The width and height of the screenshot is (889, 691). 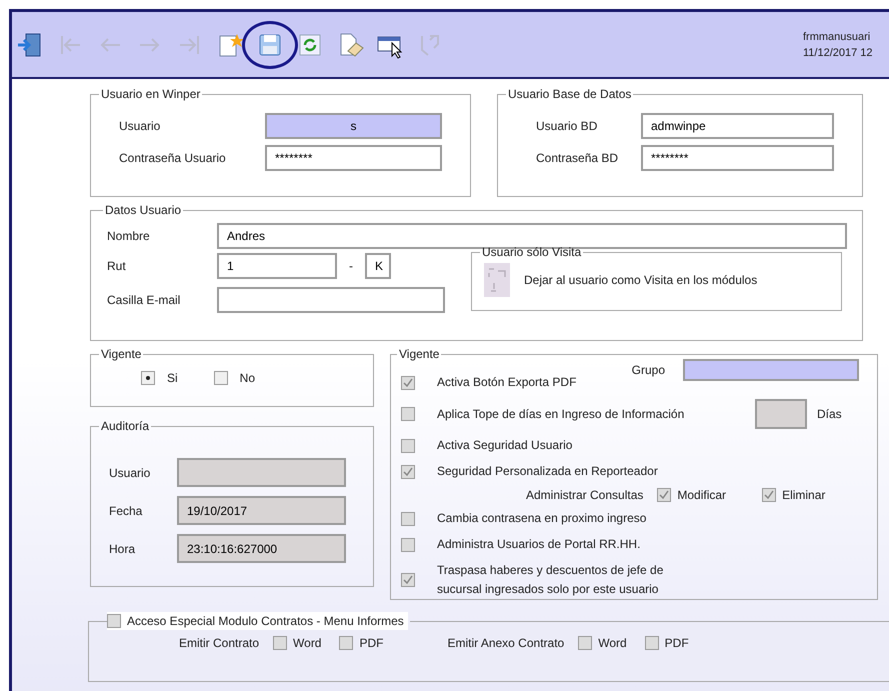 I want to click on field-label: Si, so click(x=172, y=378).